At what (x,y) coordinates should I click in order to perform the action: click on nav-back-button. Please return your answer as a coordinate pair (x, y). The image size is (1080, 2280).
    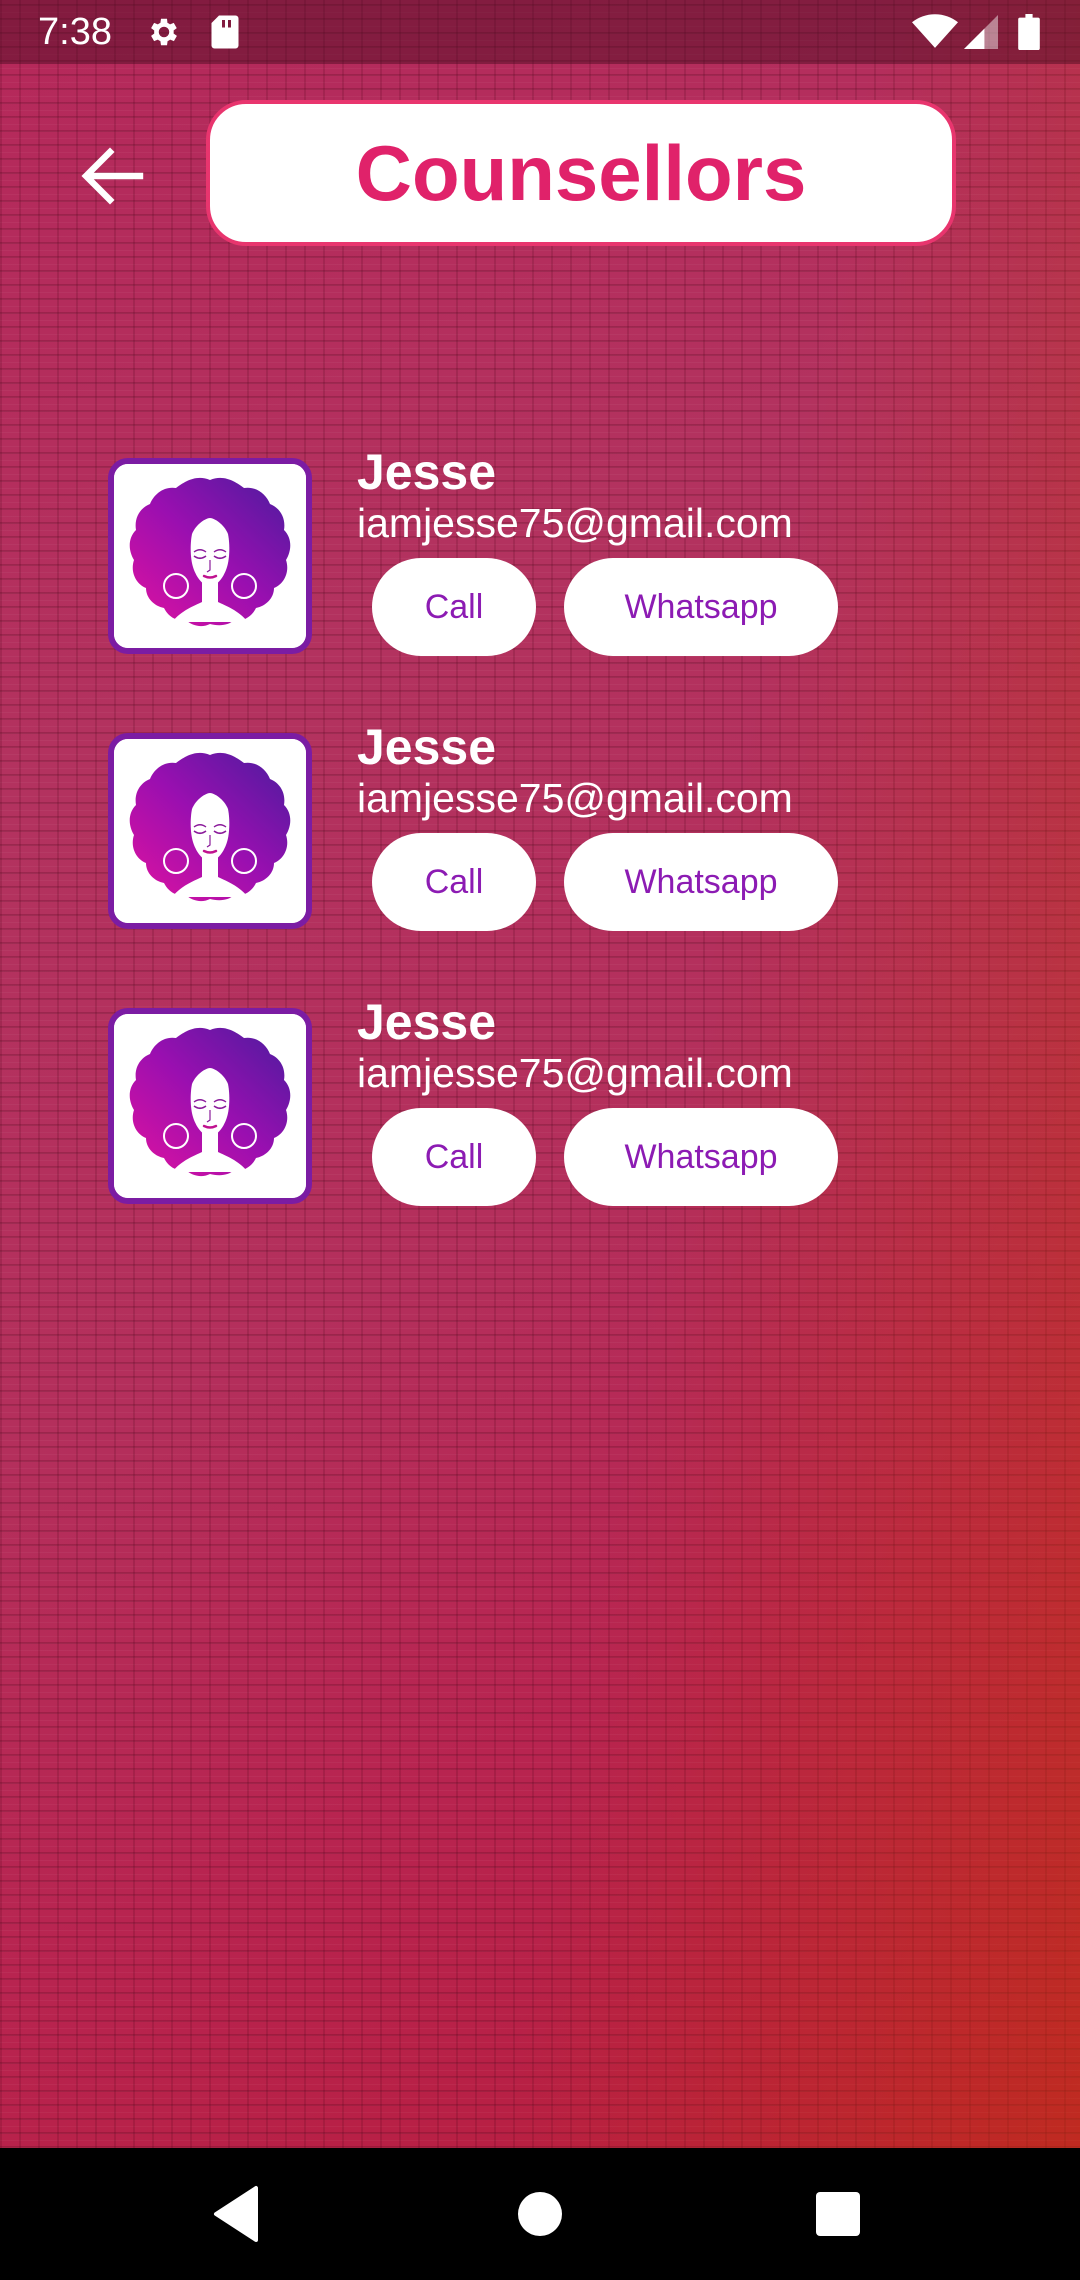
    Looking at the image, I should click on (240, 2214).